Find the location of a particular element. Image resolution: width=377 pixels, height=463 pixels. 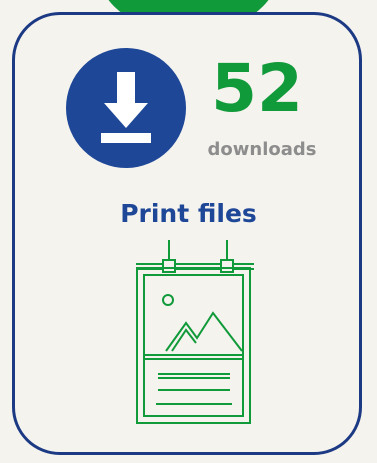

print-poster-icon is located at coordinates (195, 332).